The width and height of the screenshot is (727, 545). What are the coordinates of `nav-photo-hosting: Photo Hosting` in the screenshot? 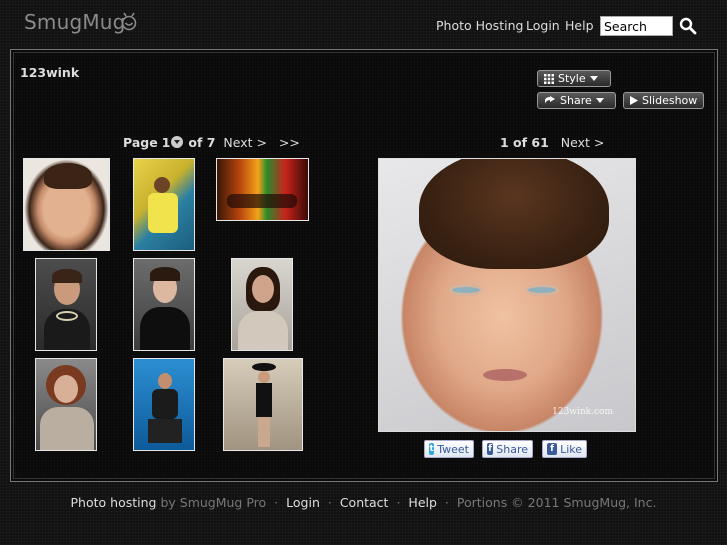 It's located at (479, 25).